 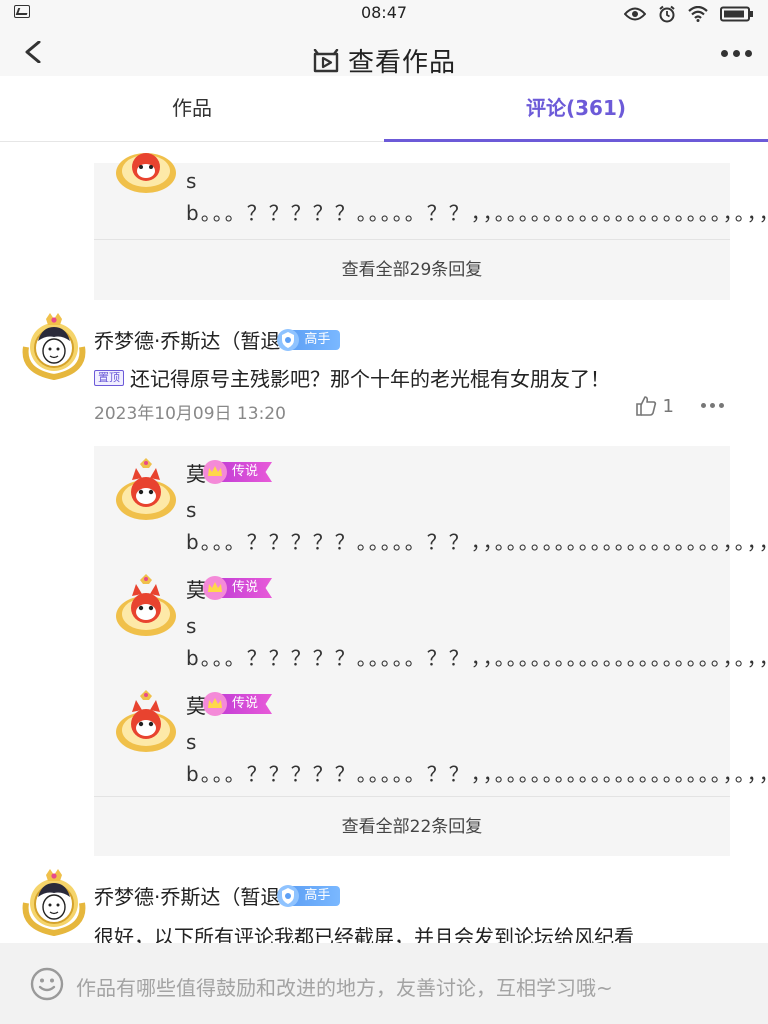 What do you see at coordinates (576, 109) in the screenshot?
I see `tab-comments: 评论(361)` at bounding box center [576, 109].